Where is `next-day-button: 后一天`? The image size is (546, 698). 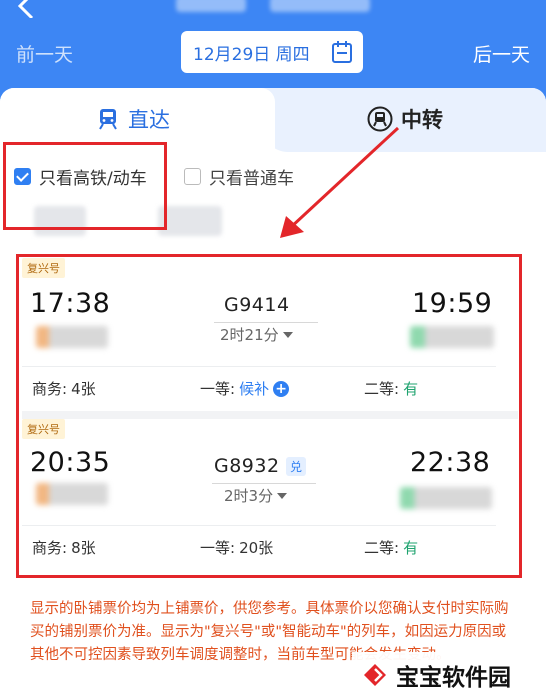
next-day-button: 后一天 is located at coordinates (501, 53).